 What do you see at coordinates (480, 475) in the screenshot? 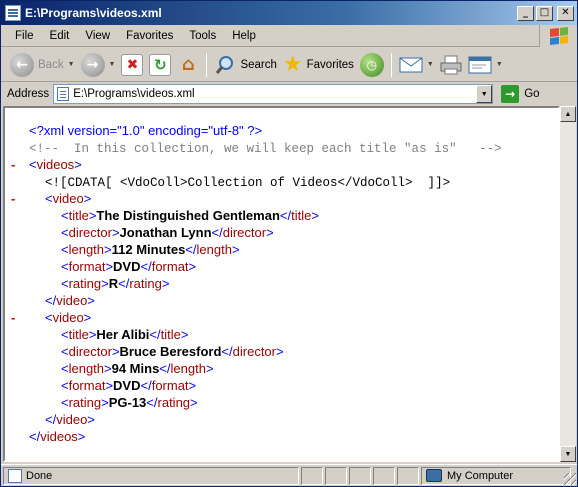
I see `zone-text: My Computer` at bounding box center [480, 475].